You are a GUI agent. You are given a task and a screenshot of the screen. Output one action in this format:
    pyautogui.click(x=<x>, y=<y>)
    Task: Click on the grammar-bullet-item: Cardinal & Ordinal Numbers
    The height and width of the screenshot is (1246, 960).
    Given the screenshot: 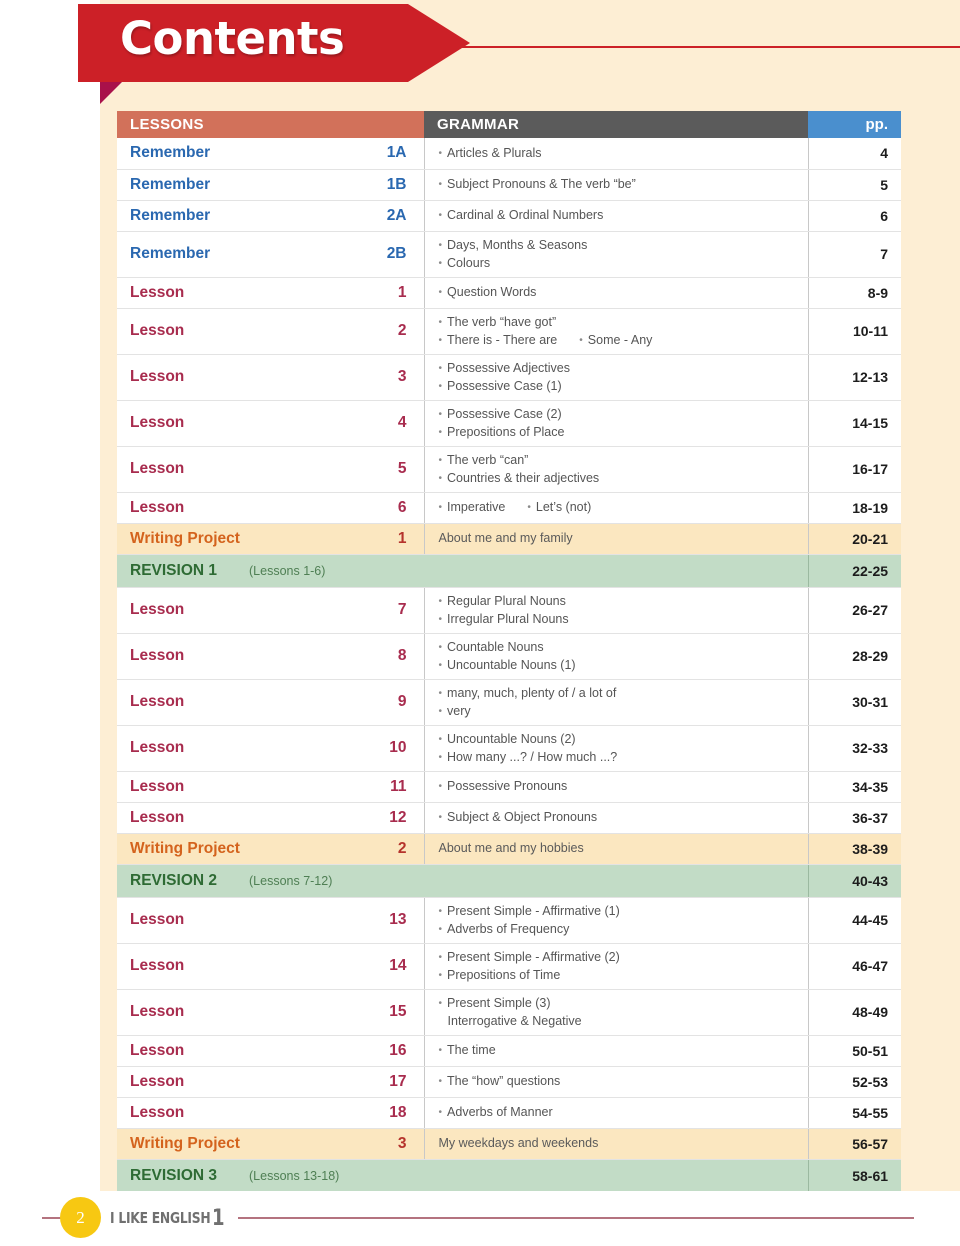 What is the action you would take?
    pyautogui.click(x=623, y=215)
    